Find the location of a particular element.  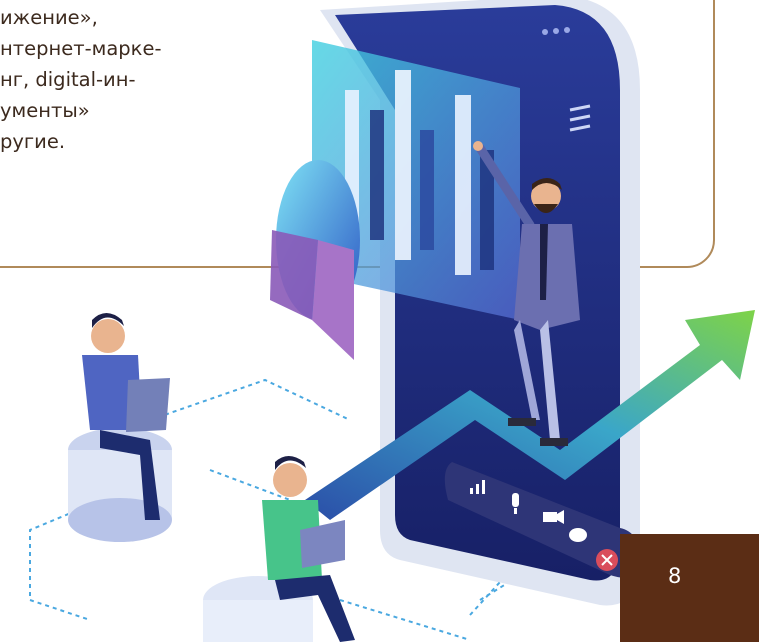

pie-chart-graphic is located at coordinates (315, 260).